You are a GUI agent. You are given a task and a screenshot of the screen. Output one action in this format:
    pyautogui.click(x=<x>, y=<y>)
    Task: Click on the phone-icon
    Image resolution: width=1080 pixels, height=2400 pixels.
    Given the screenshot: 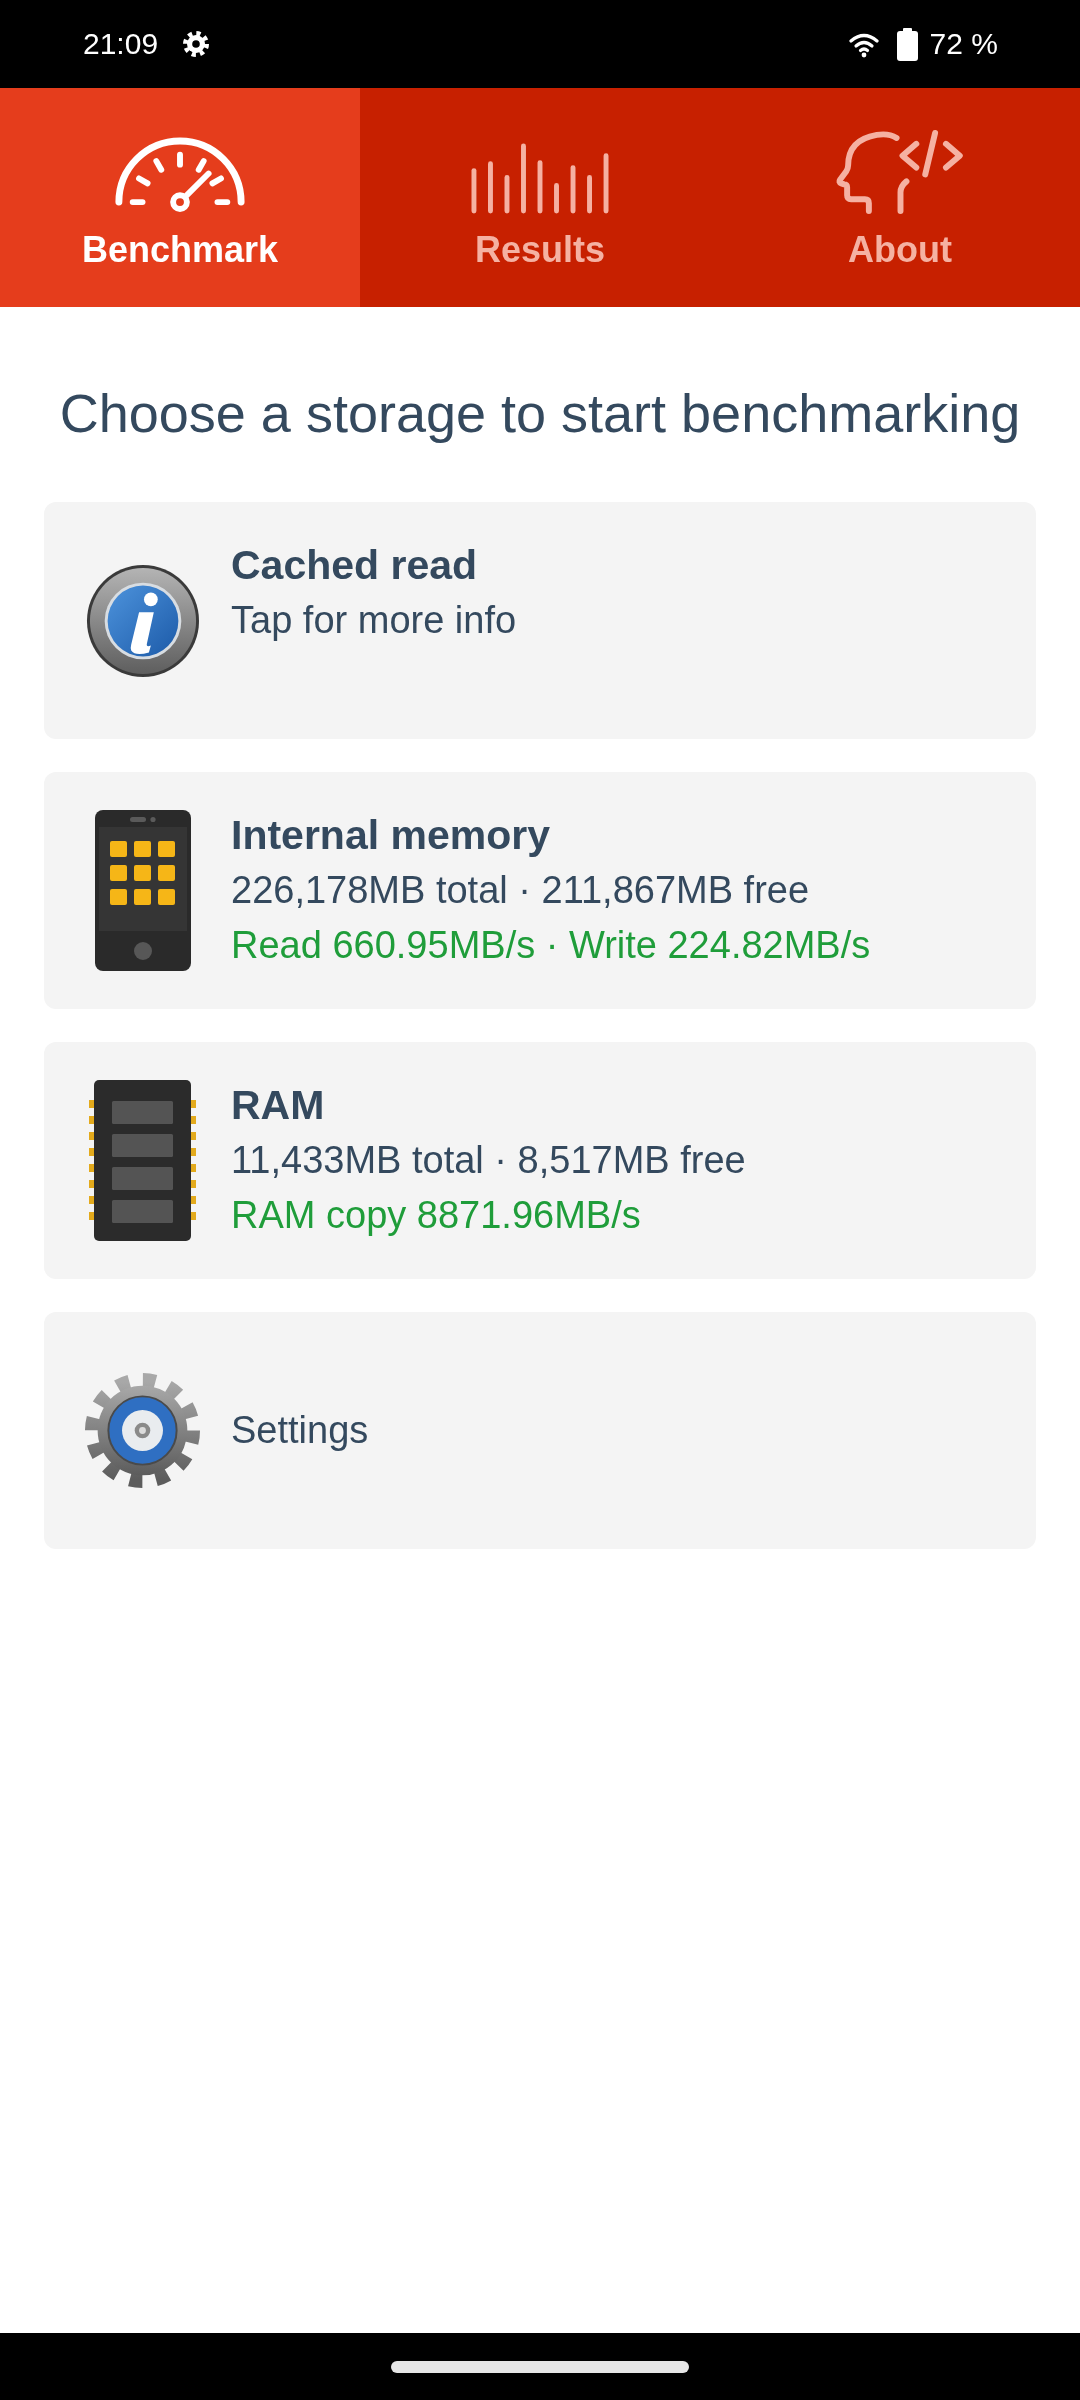 What is the action you would take?
    pyautogui.click(x=142, y=890)
    